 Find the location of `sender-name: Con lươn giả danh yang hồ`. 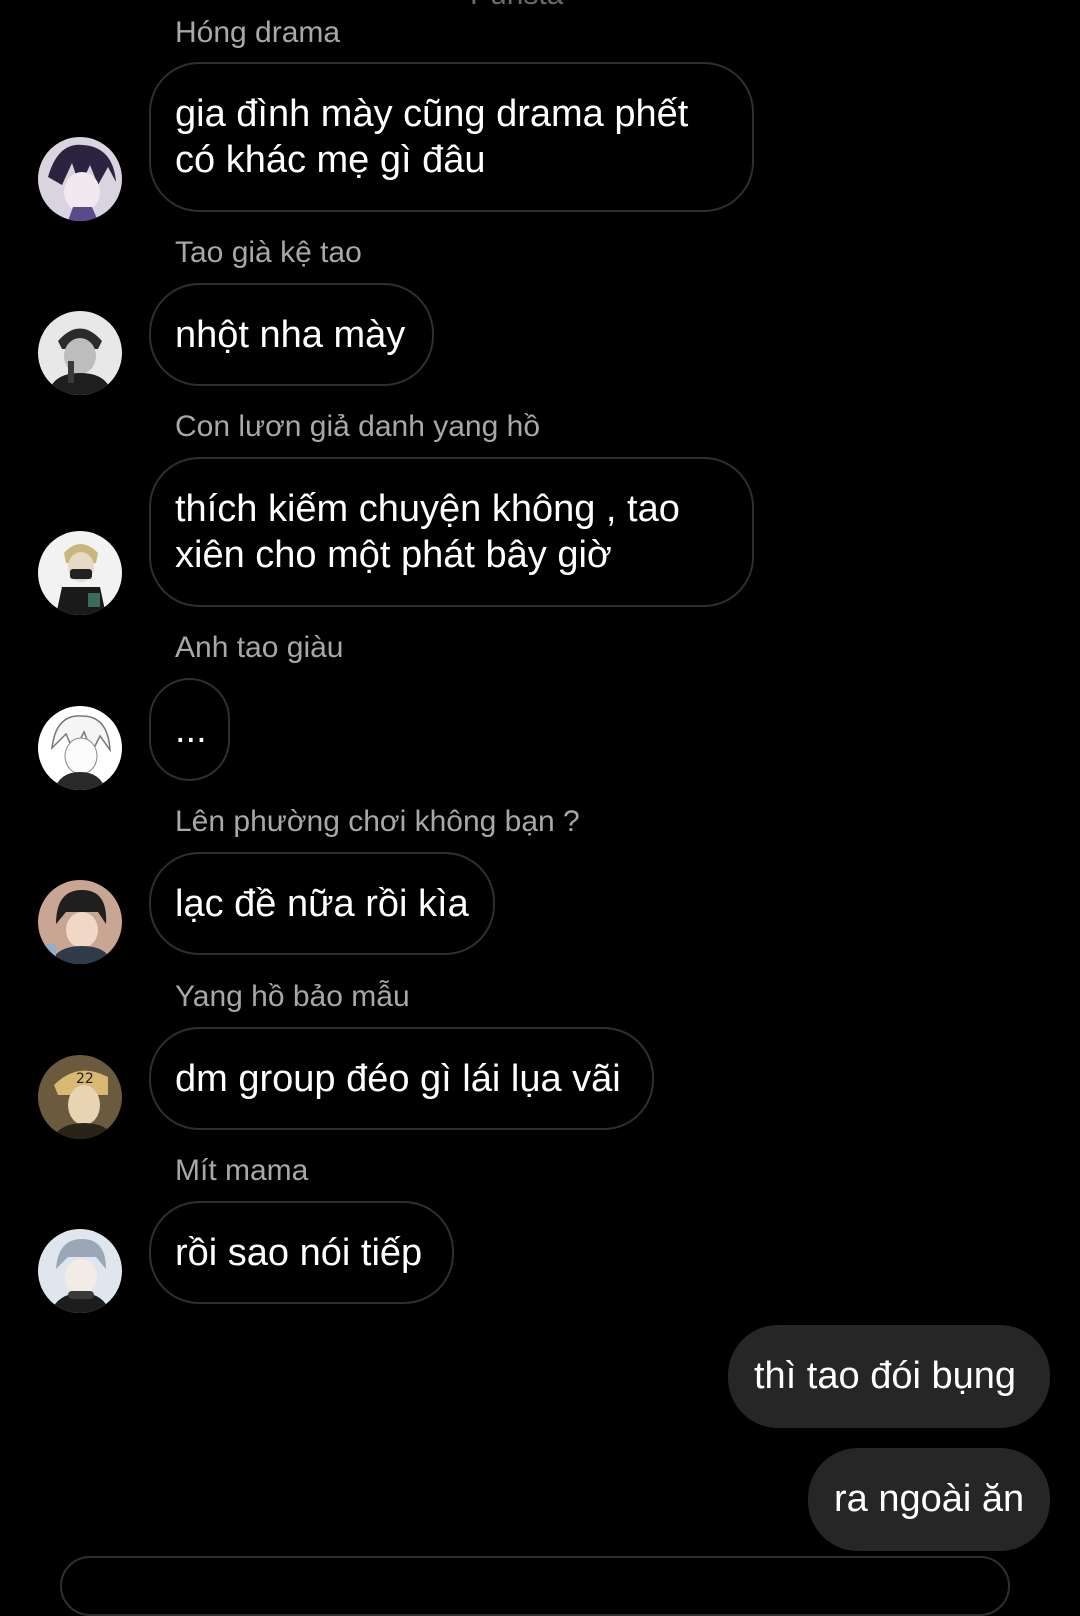

sender-name: Con lươn giả danh yang hồ is located at coordinates (358, 426).